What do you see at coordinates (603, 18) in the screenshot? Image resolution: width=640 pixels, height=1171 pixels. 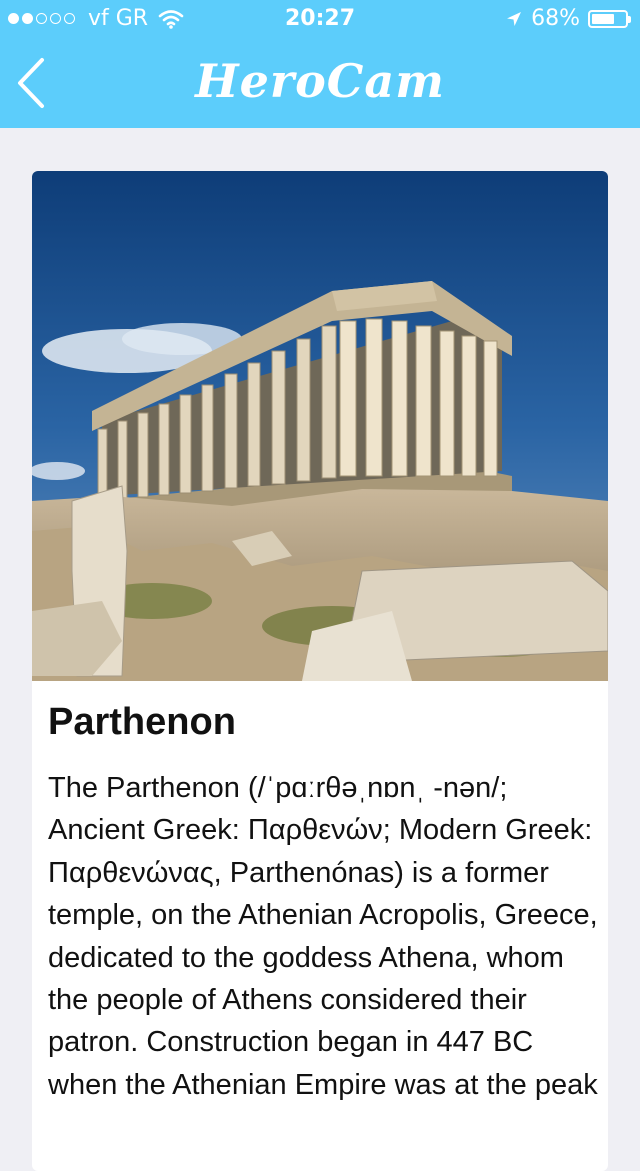 I see `battery-level-fill` at bounding box center [603, 18].